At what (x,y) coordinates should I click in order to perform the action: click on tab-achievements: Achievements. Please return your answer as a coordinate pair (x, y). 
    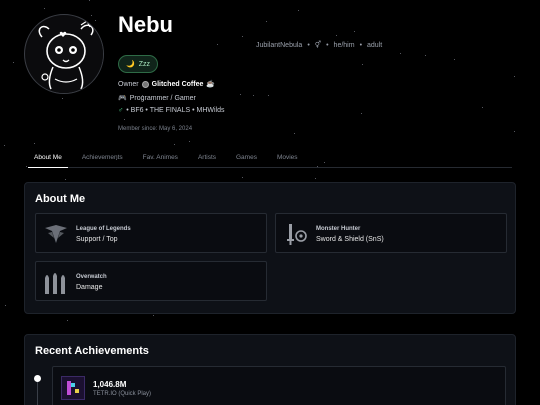
    Looking at the image, I should click on (102, 159).